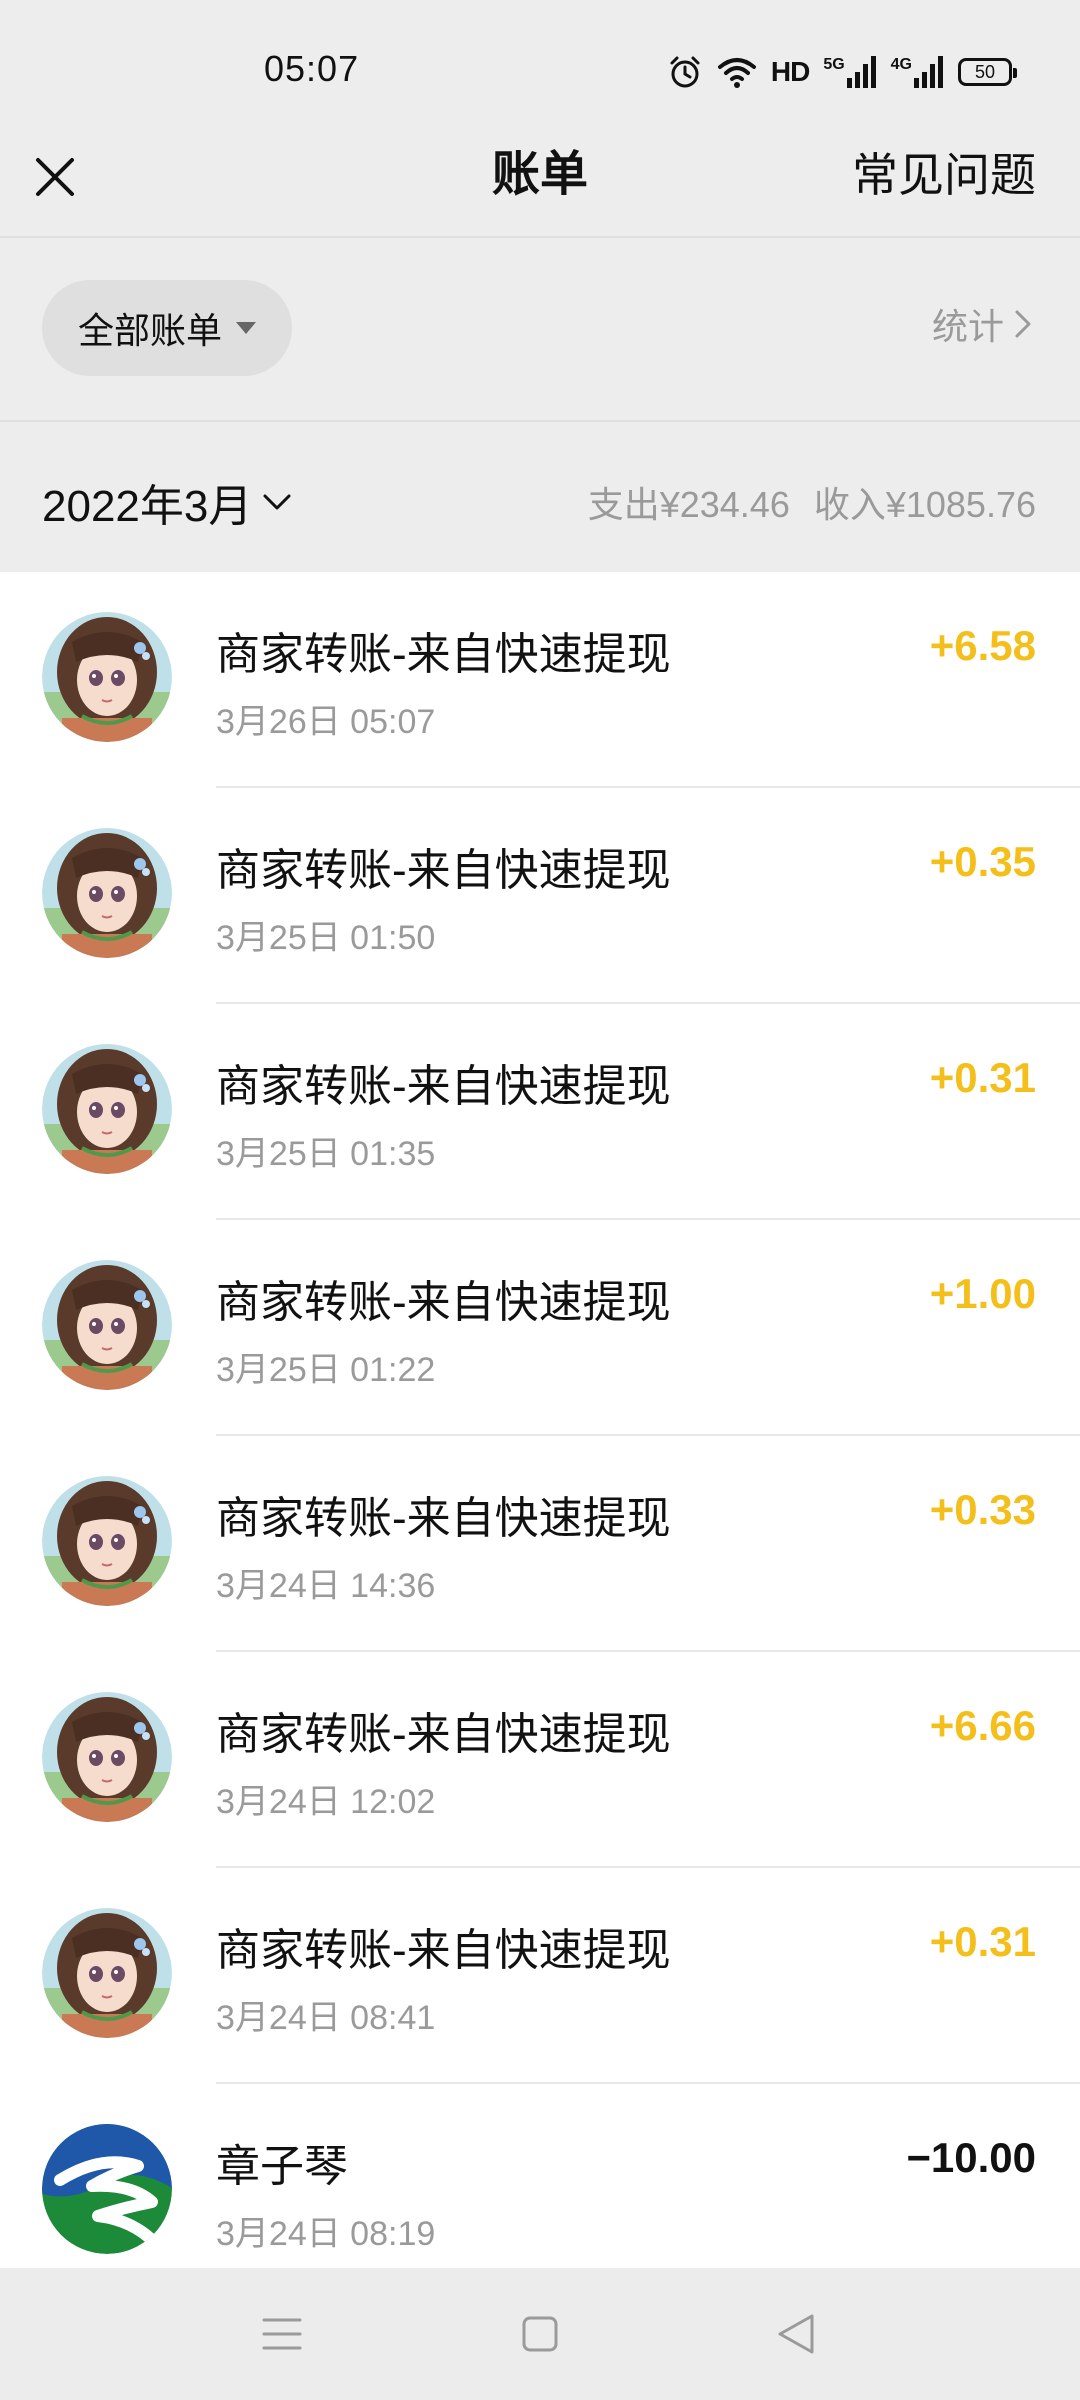 This screenshot has width=1080, height=2400. Describe the element at coordinates (982, 1509) in the screenshot. I see `bill-amount: +0.33` at that location.